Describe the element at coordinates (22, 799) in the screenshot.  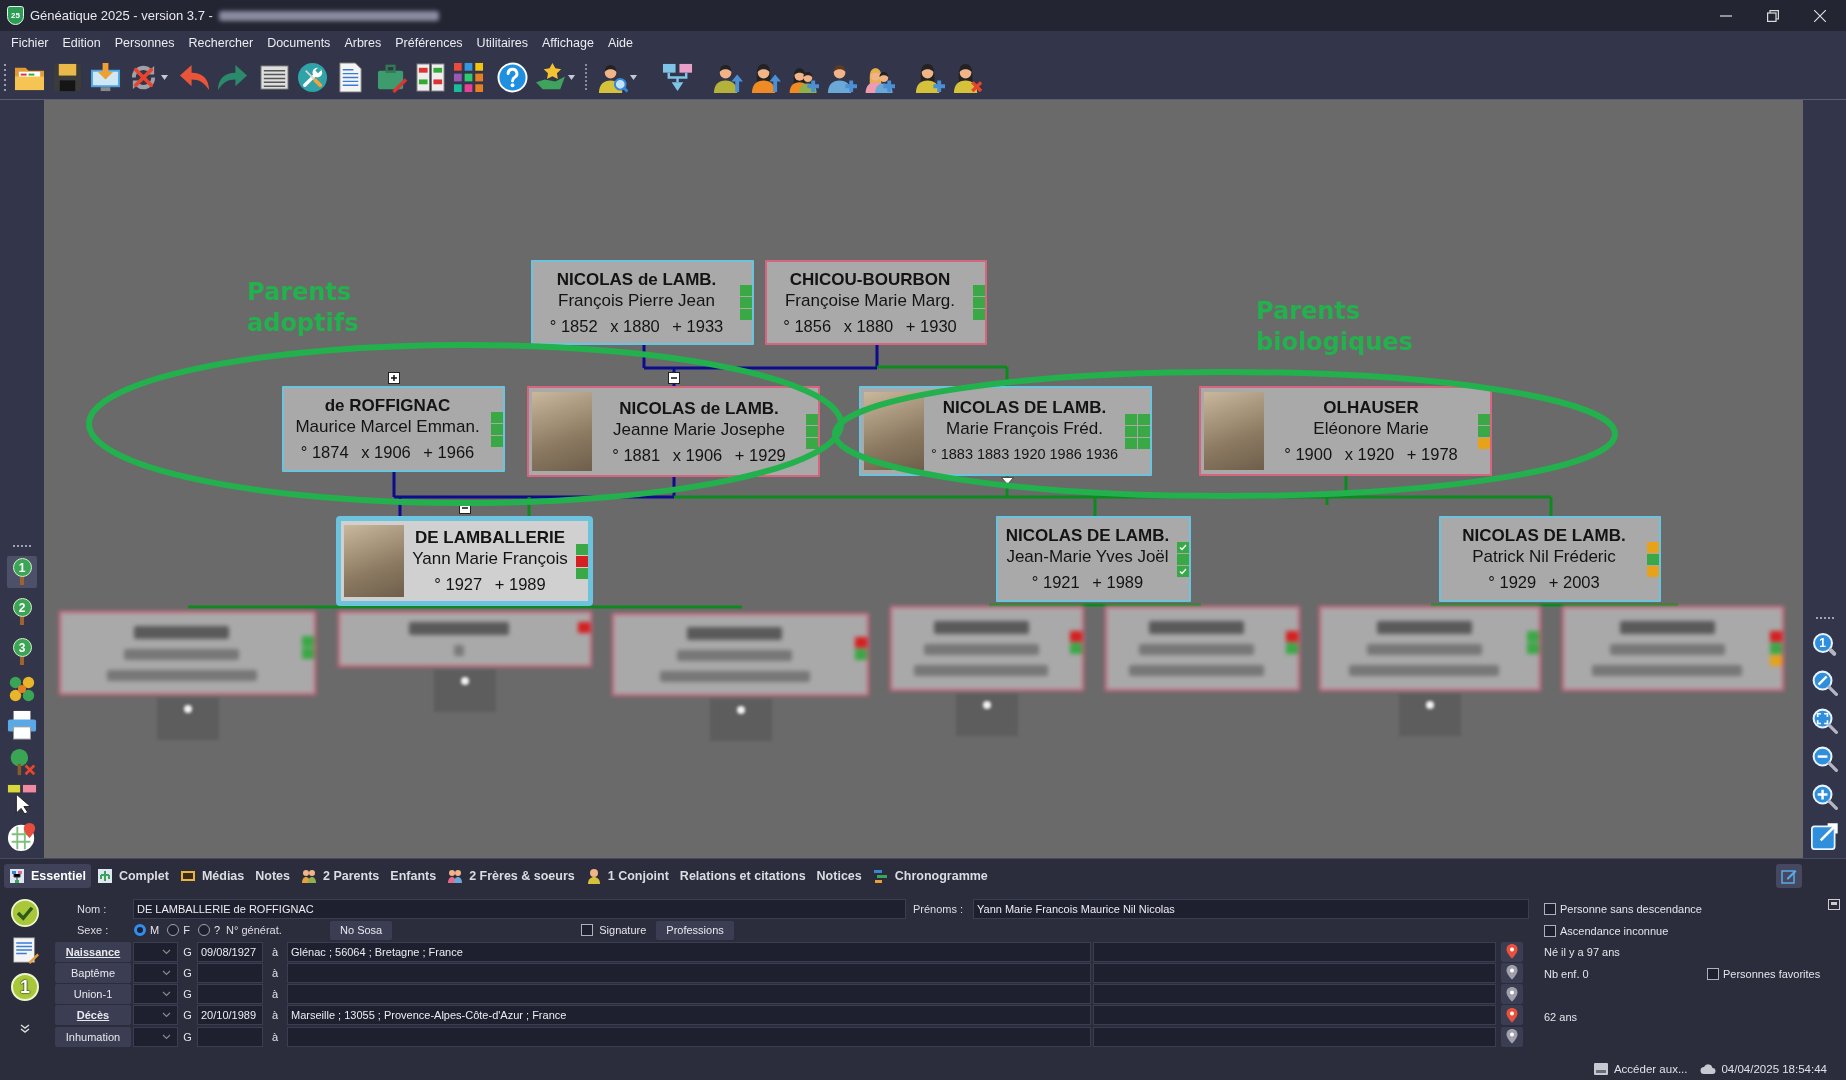
I see `cursor-boxes-icon` at that location.